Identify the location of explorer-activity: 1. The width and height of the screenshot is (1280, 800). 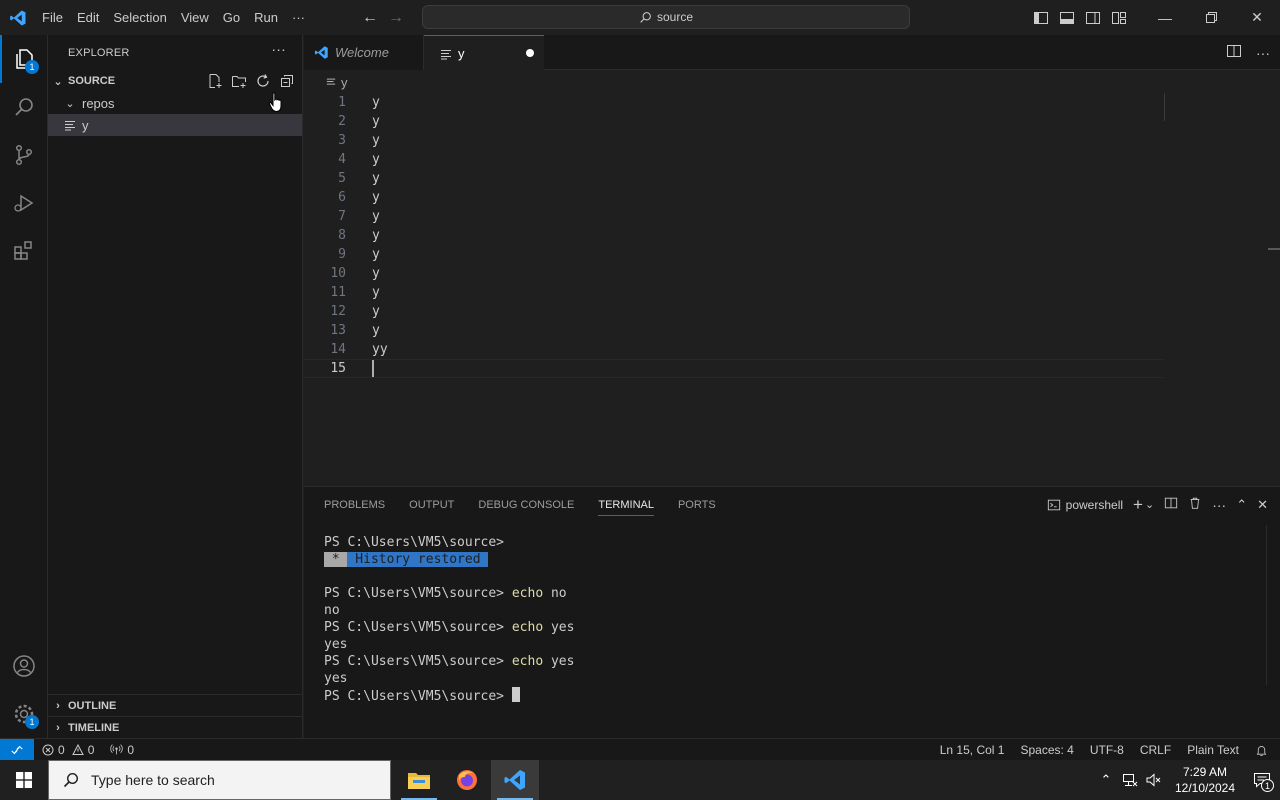
(24, 59).